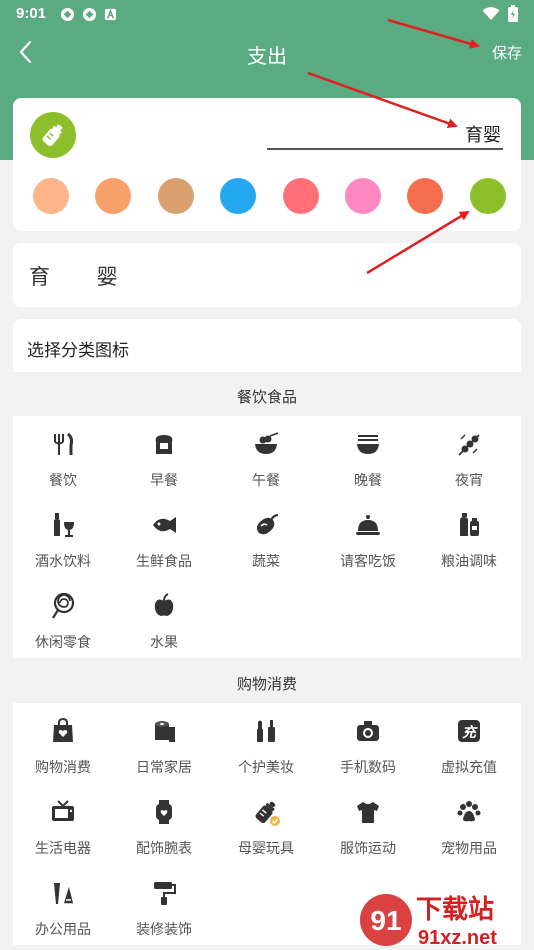  What do you see at coordinates (368, 812) in the screenshot?
I see `tshirt-icon` at bounding box center [368, 812].